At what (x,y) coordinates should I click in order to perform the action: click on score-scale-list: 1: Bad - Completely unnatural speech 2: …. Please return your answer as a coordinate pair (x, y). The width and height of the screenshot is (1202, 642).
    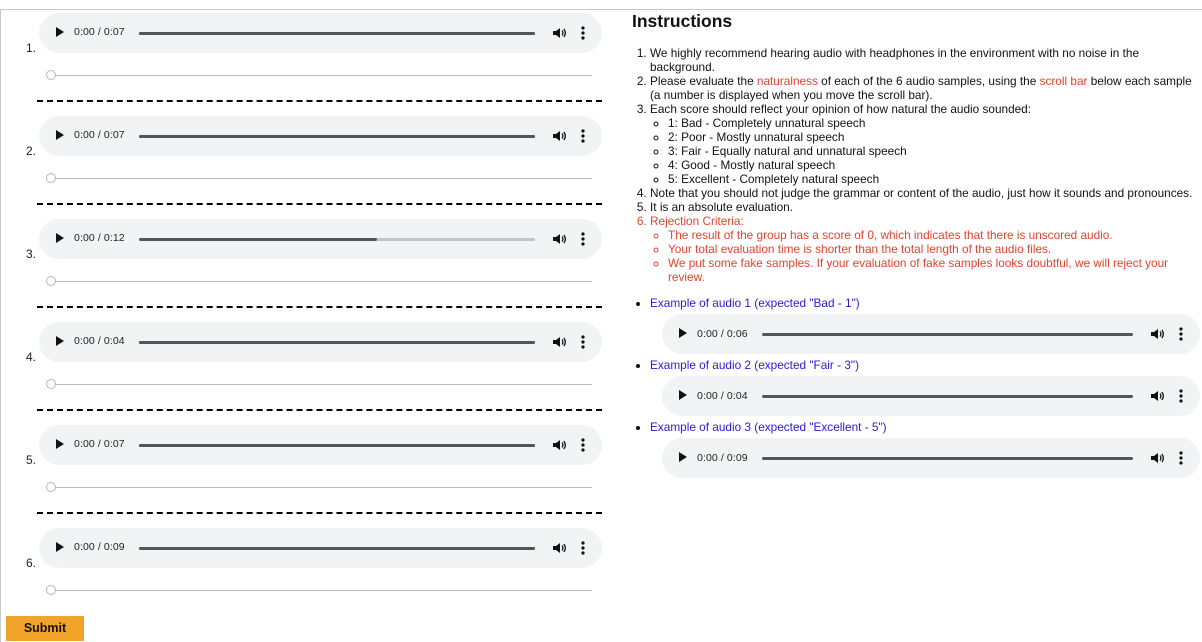
    Looking at the image, I should click on (925, 151).